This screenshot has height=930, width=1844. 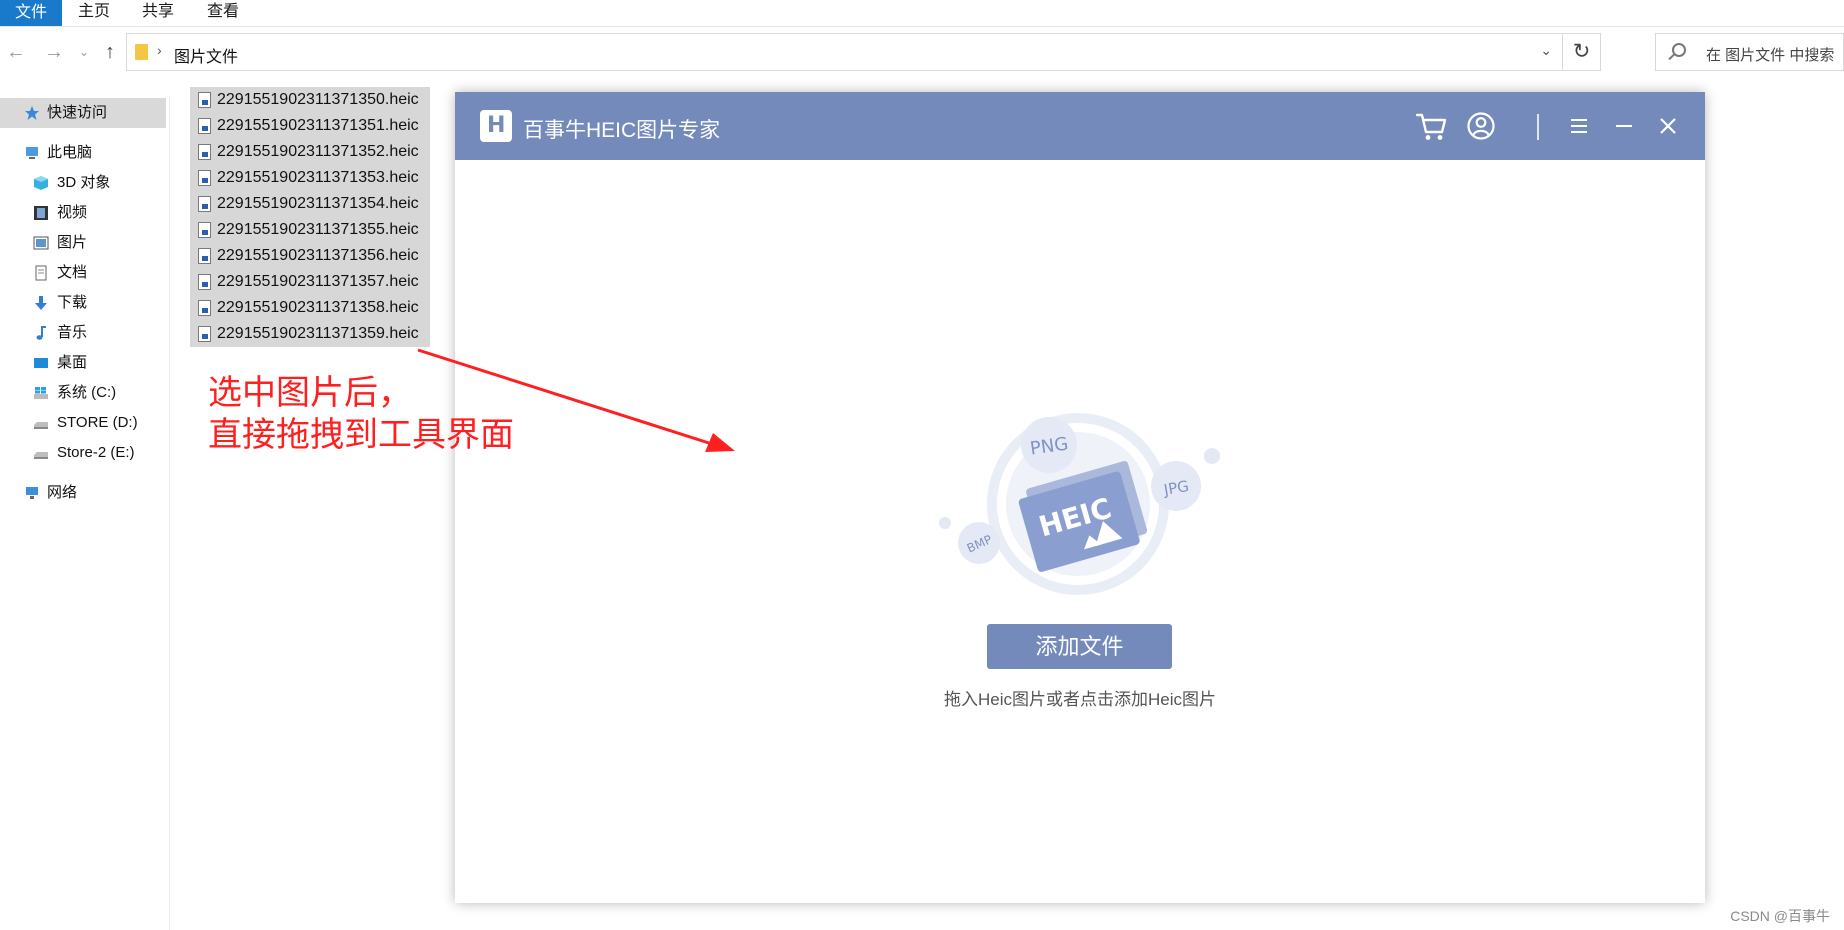 I want to click on star-icon, so click(x=32, y=113).